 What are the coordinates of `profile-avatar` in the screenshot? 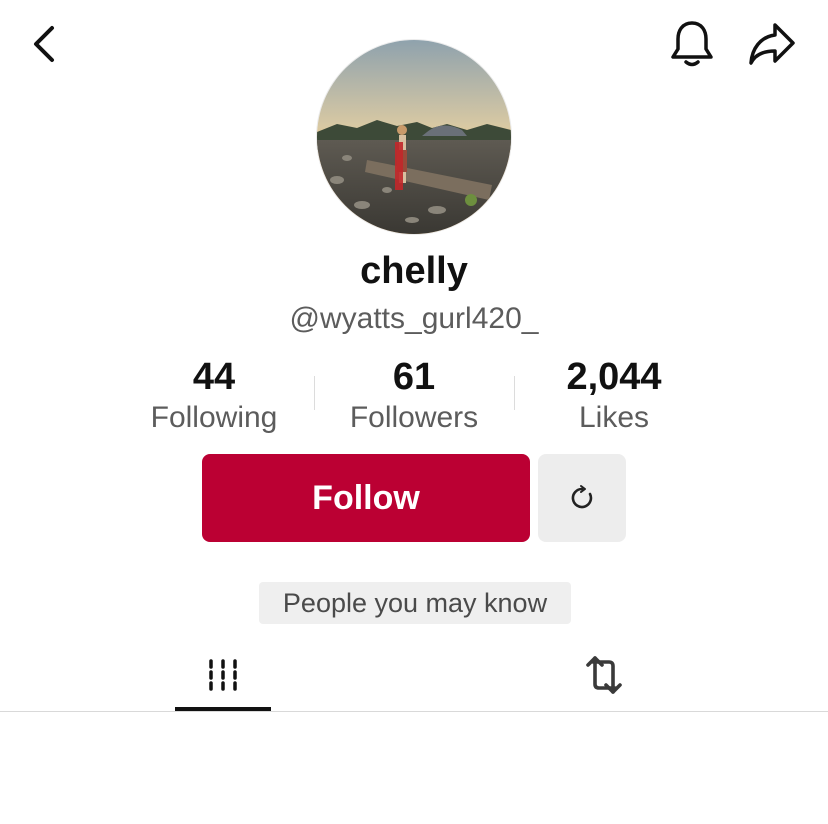 It's located at (414, 137).